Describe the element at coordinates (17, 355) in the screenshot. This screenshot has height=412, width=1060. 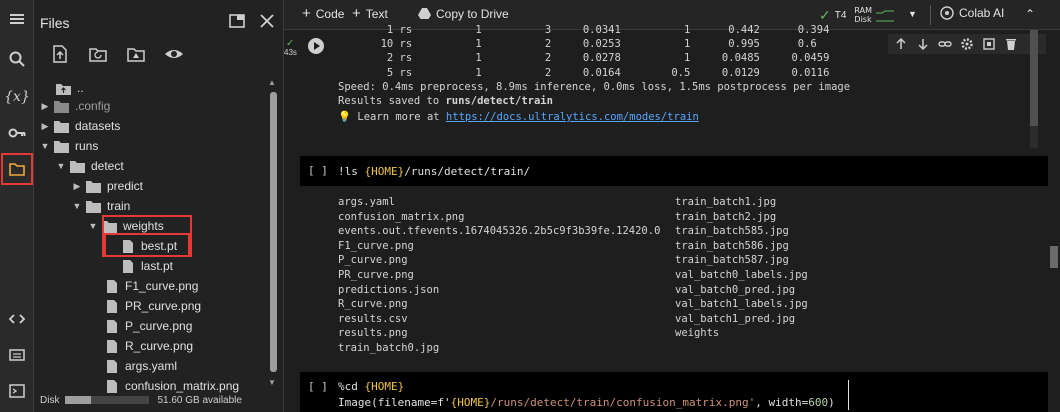
I see `command-palette-icon` at that location.